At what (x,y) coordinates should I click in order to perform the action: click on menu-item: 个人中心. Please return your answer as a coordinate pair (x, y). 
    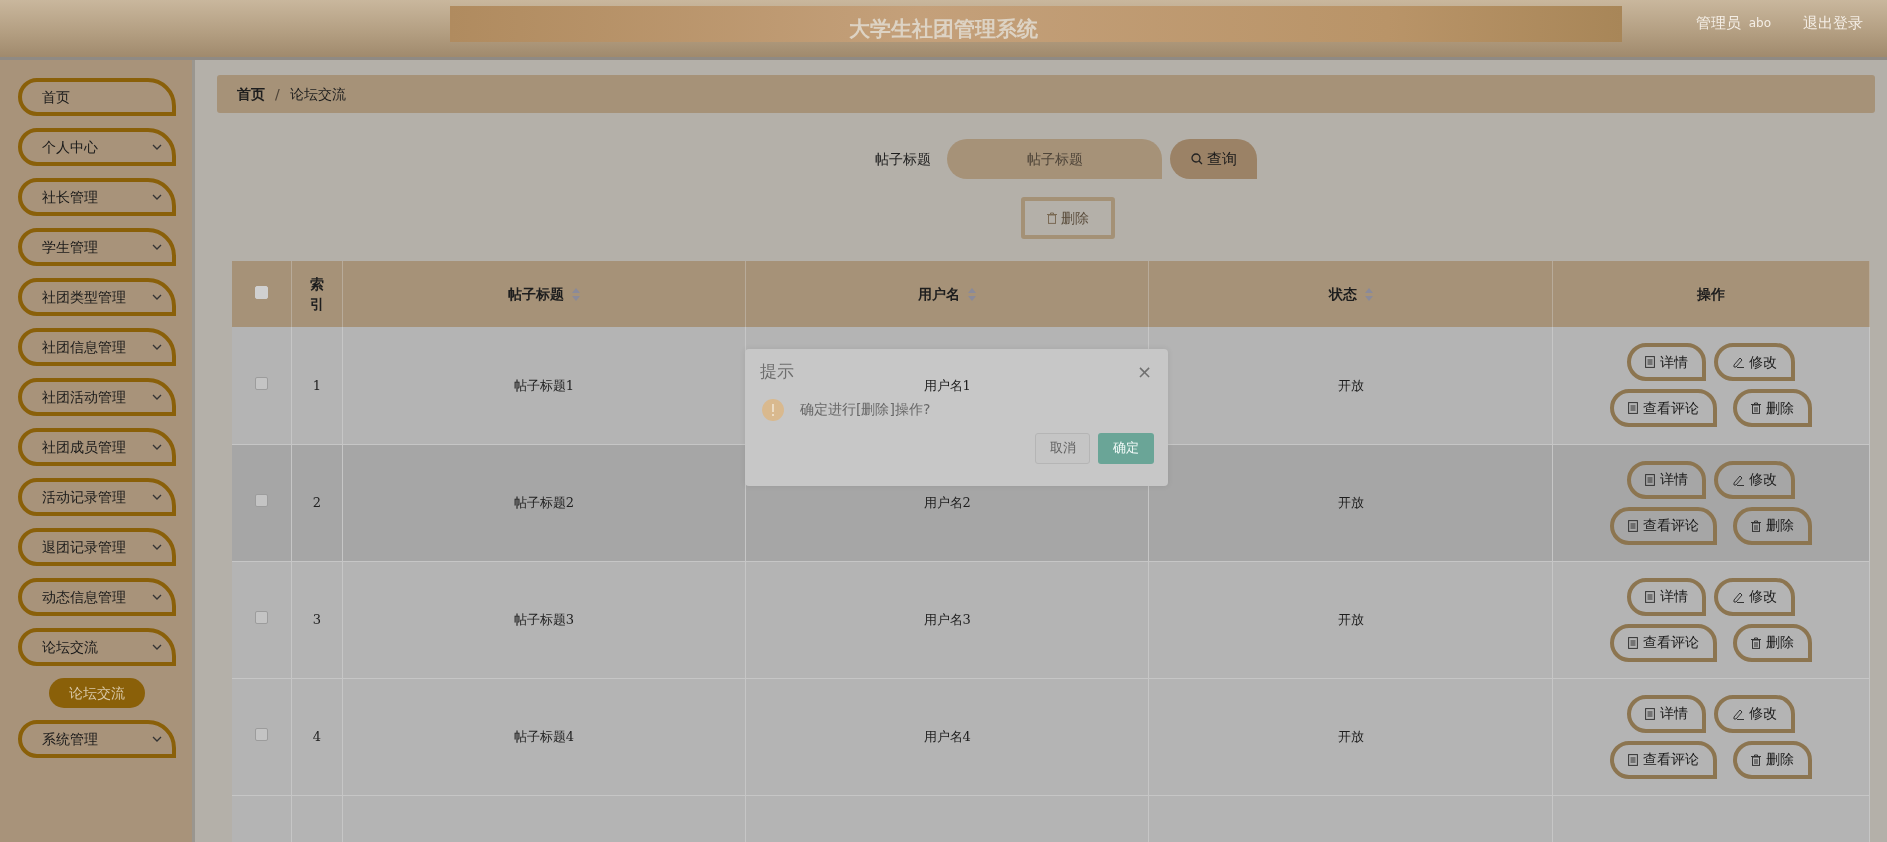
    Looking at the image, I should click on (97, 147).